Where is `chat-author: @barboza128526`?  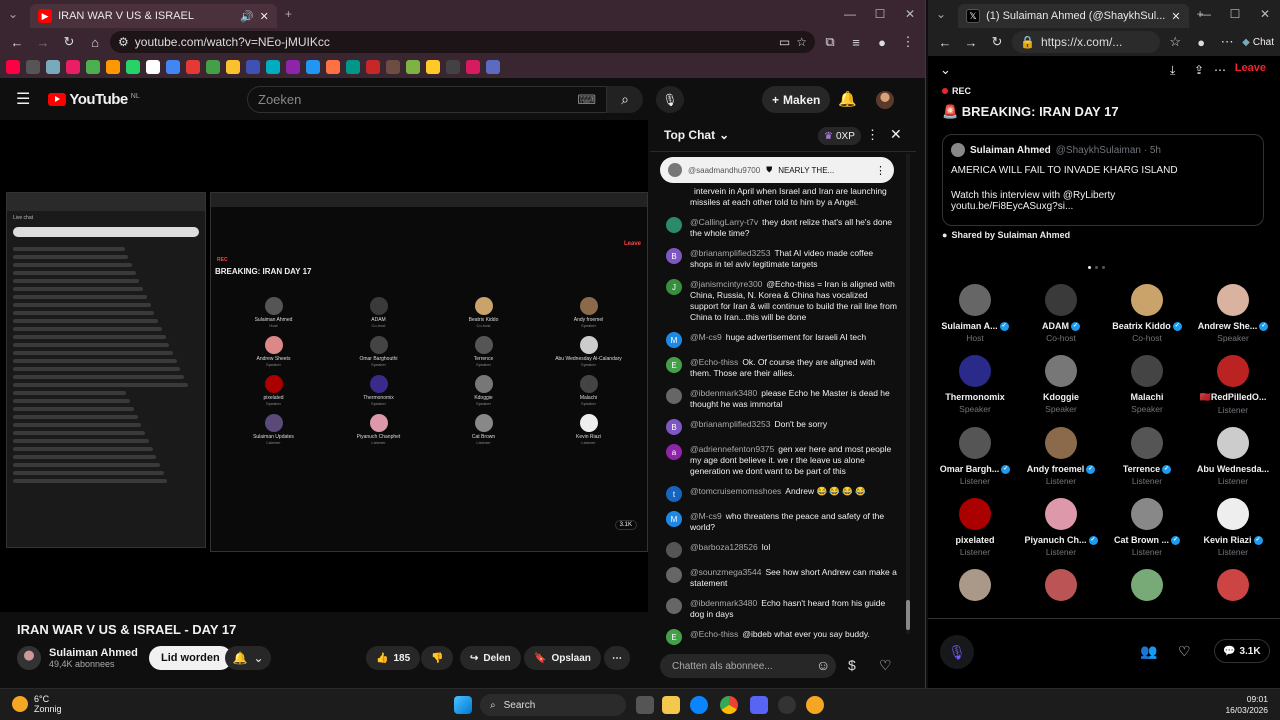 chat-author: @barboza128526 is located at coordinates (724, 547).